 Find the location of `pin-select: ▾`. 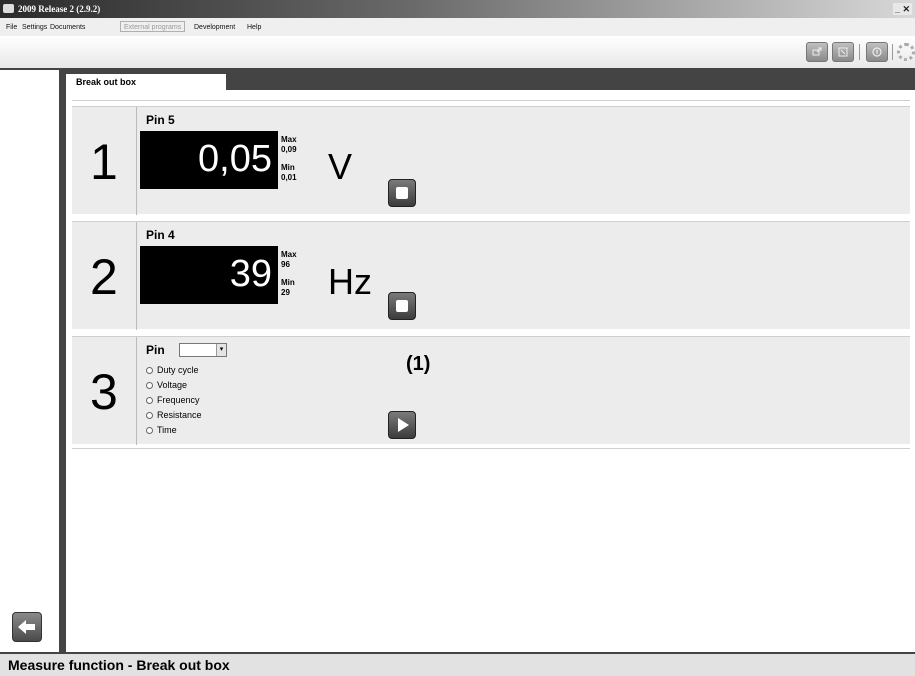

pin-select: ▾ is located at coordinates (203, 350).